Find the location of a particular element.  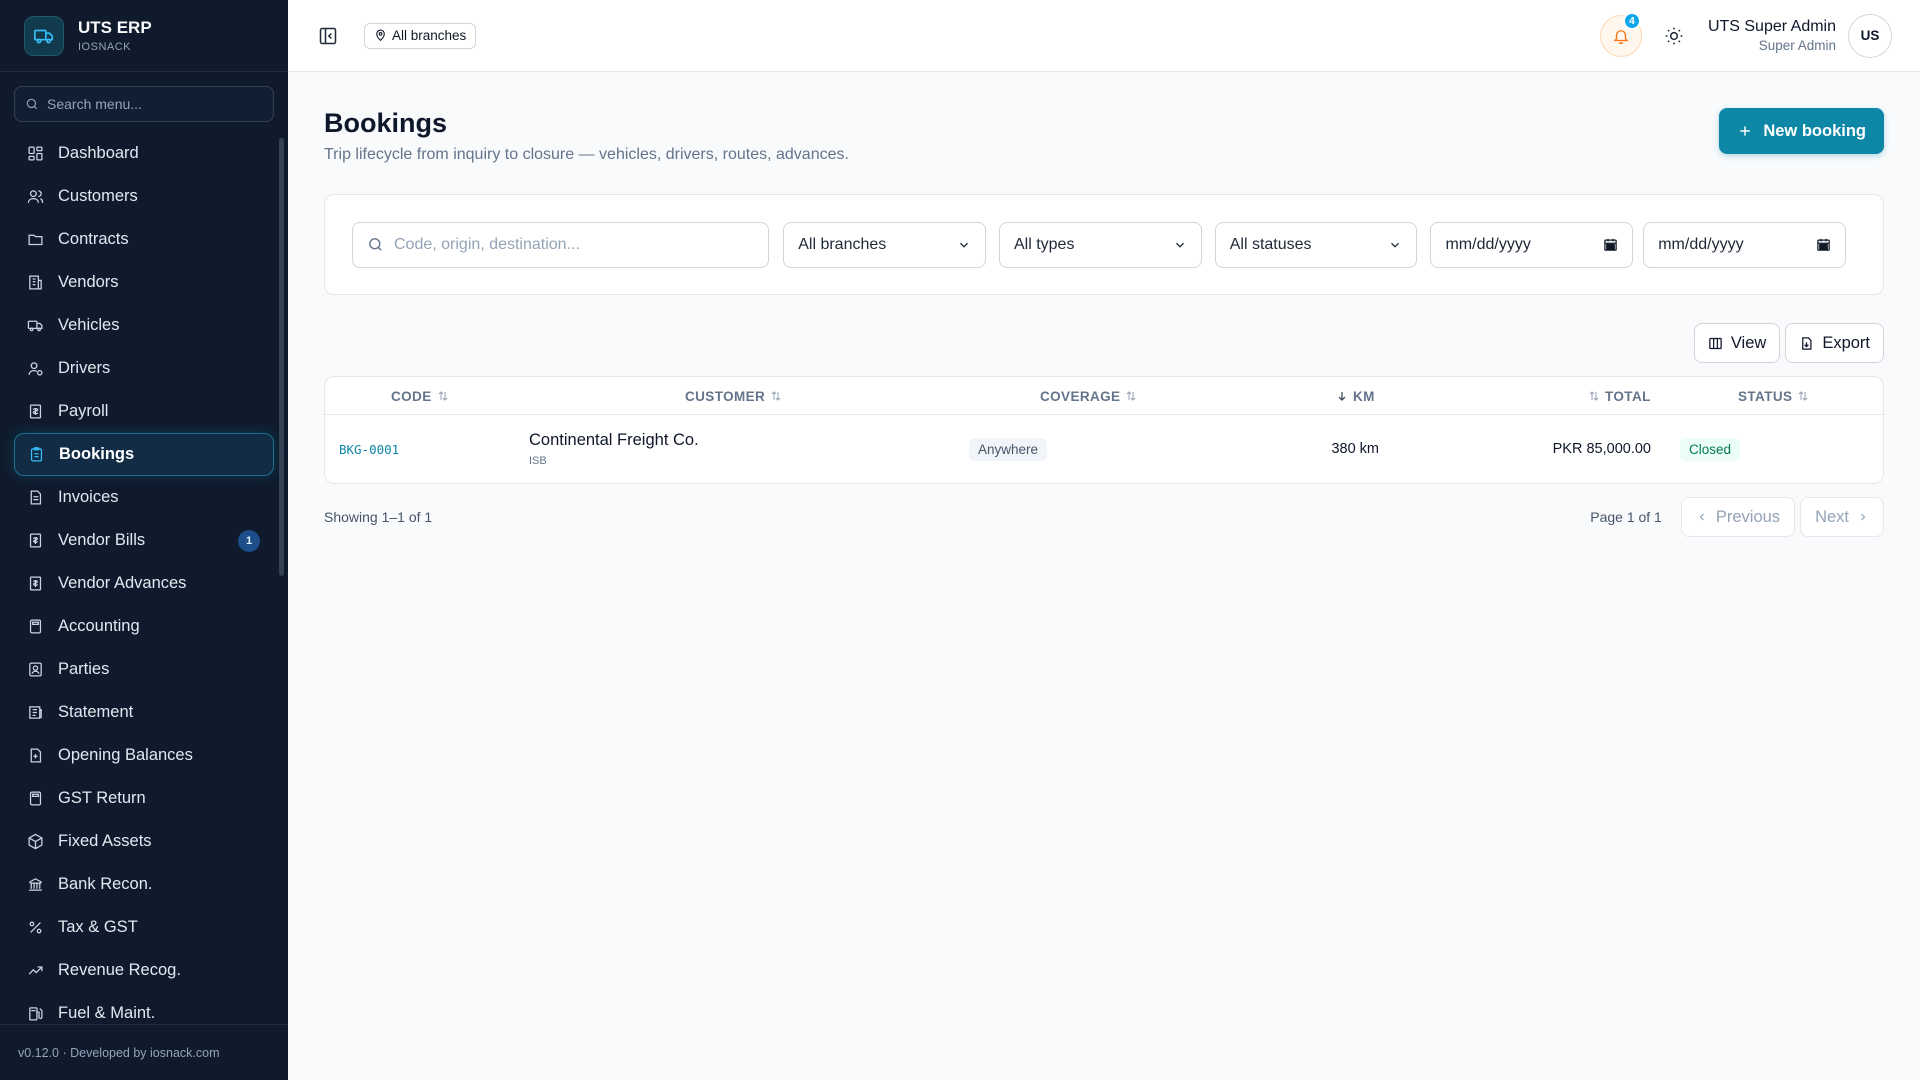

column-header-total: TOTAL is located at coordinates (1619, 396).